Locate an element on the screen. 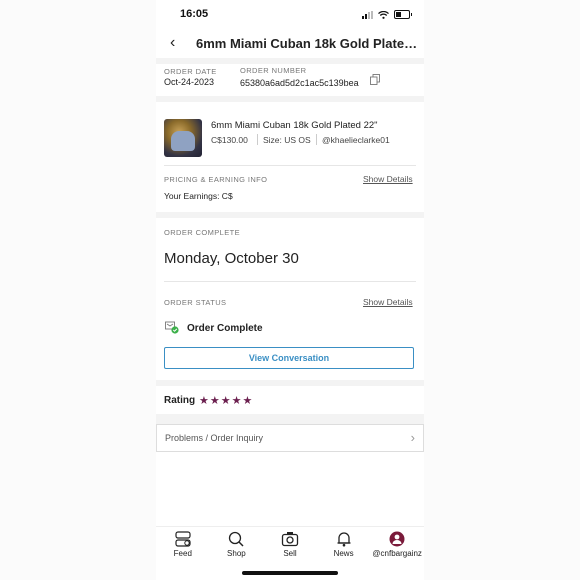 The height and width of the screenshot is (580, 580). tab-feed: Feed is located at coordinates (183, 547).